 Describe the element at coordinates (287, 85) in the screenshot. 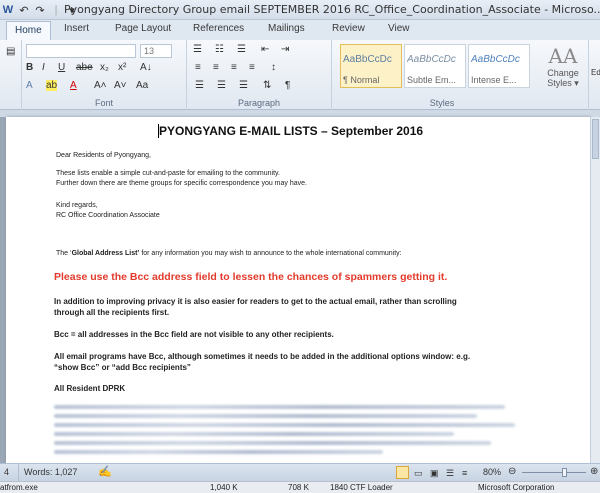

I see `show-marks-button: ¶` at that location.